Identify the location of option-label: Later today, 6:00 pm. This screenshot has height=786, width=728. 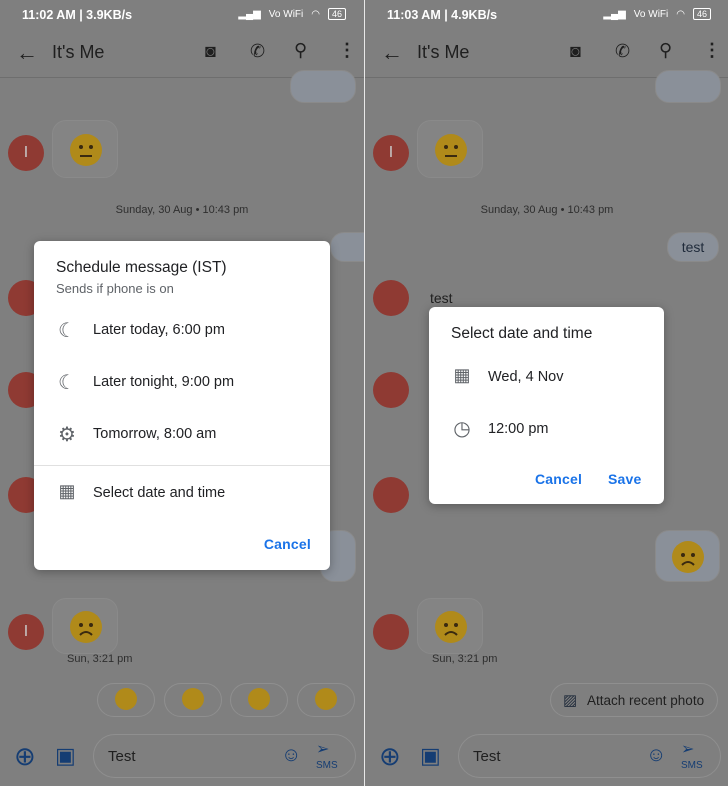
(159, 330).